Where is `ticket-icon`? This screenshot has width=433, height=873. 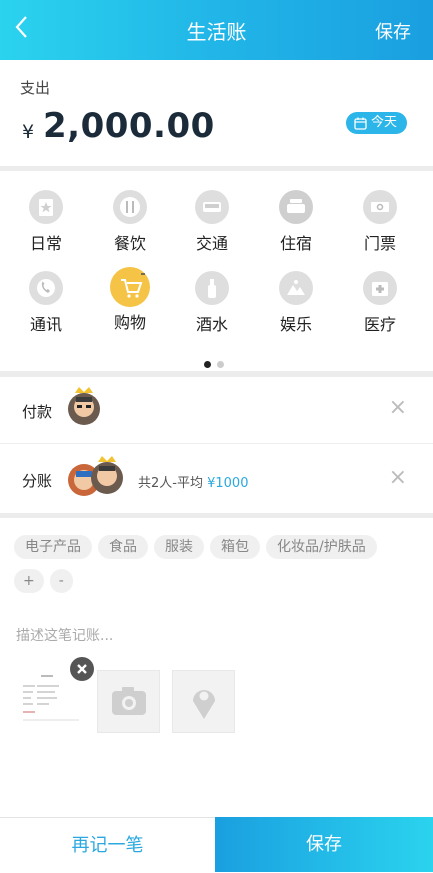 ticket-icon is located at coordinates (380, 207).